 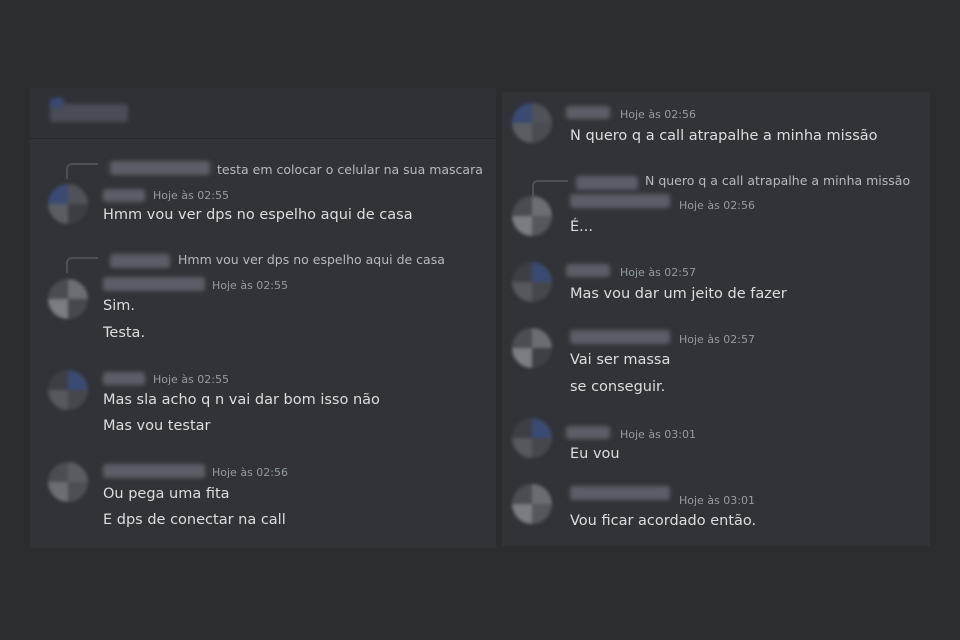 What do you see at coordinates (620, 360) in the screenshot?
I see `message-text: Vai ser massa` at bounding box center [620, 360].